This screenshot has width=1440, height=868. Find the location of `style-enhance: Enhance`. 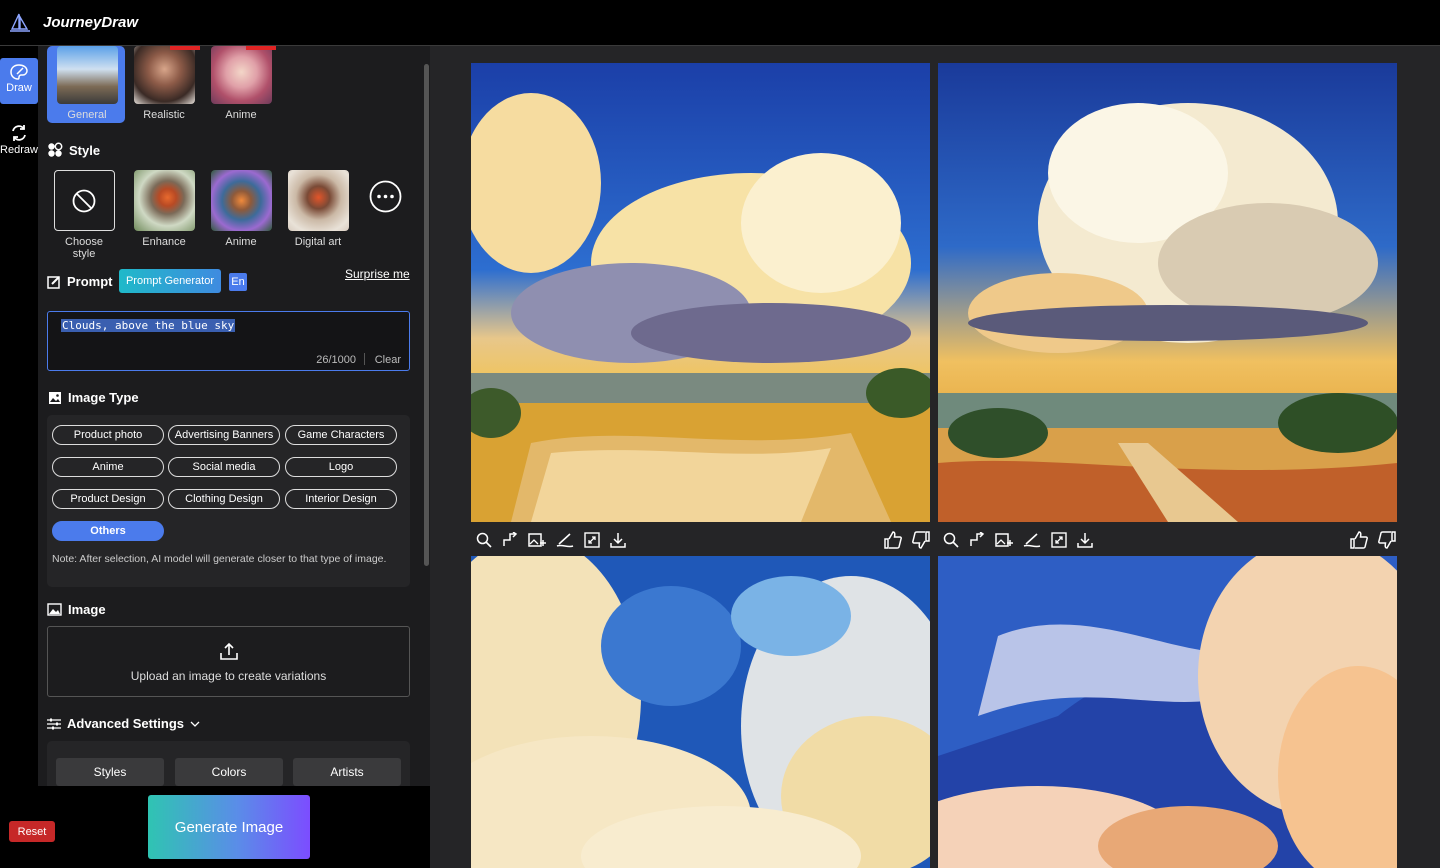

style-enhance: Enhance is located at coordinates (164, 209).